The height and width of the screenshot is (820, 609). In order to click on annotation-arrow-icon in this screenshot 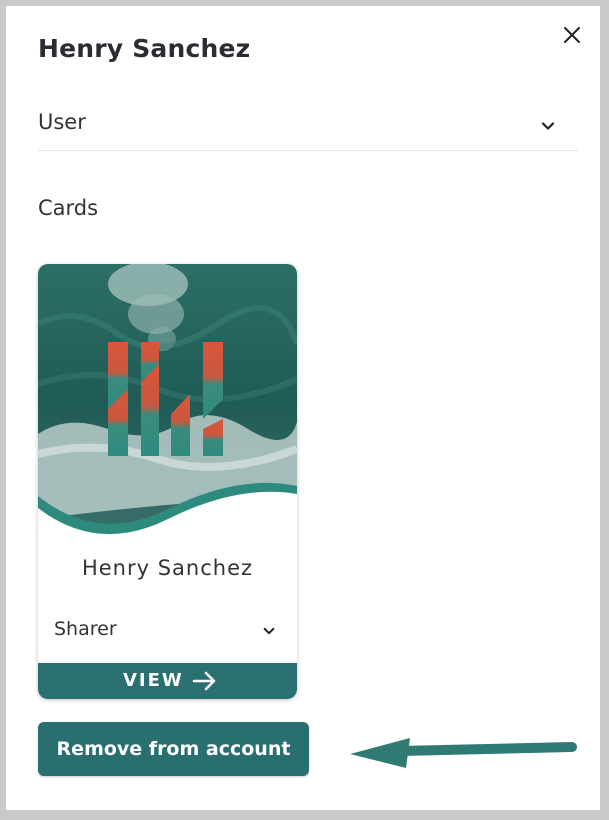, I will do `click(463, 753)`.